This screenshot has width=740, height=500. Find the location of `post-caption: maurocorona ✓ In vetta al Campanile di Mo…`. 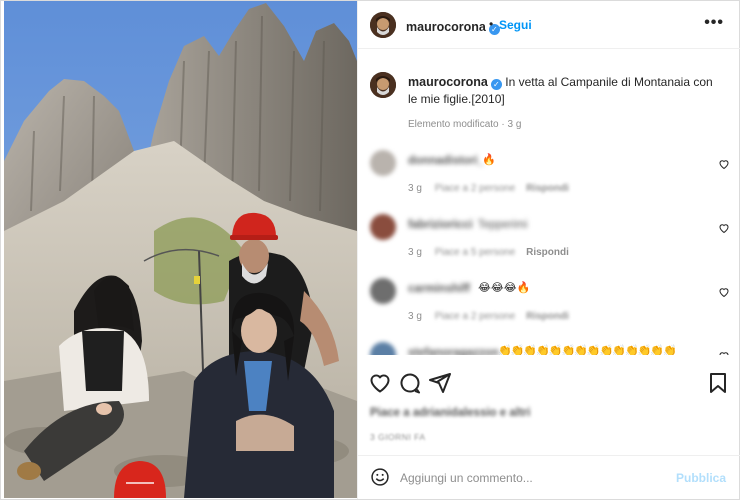

post-caption: maurocorona ✓ In vetta al Campanile di Mo… is located at coordinates (563, 91).